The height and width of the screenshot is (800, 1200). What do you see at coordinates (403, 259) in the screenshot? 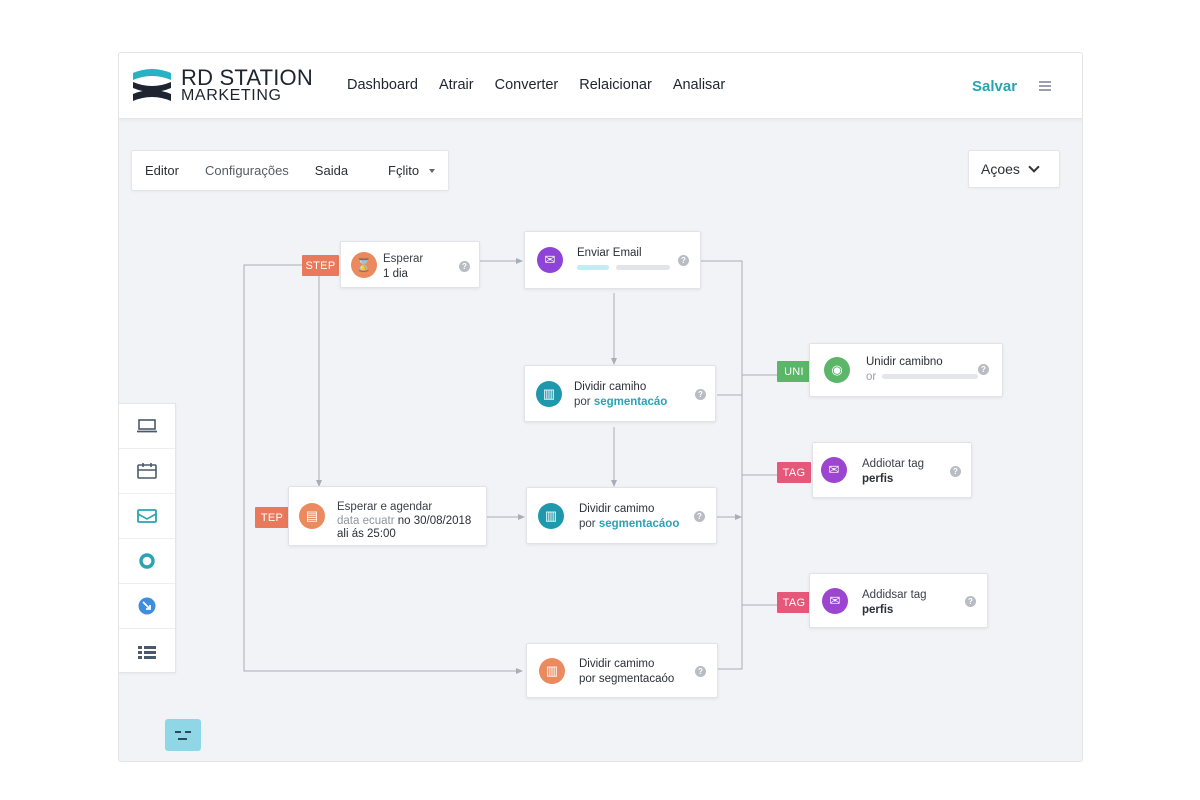
I see `wait-title: Esperar` at bounding box center [403, 259].